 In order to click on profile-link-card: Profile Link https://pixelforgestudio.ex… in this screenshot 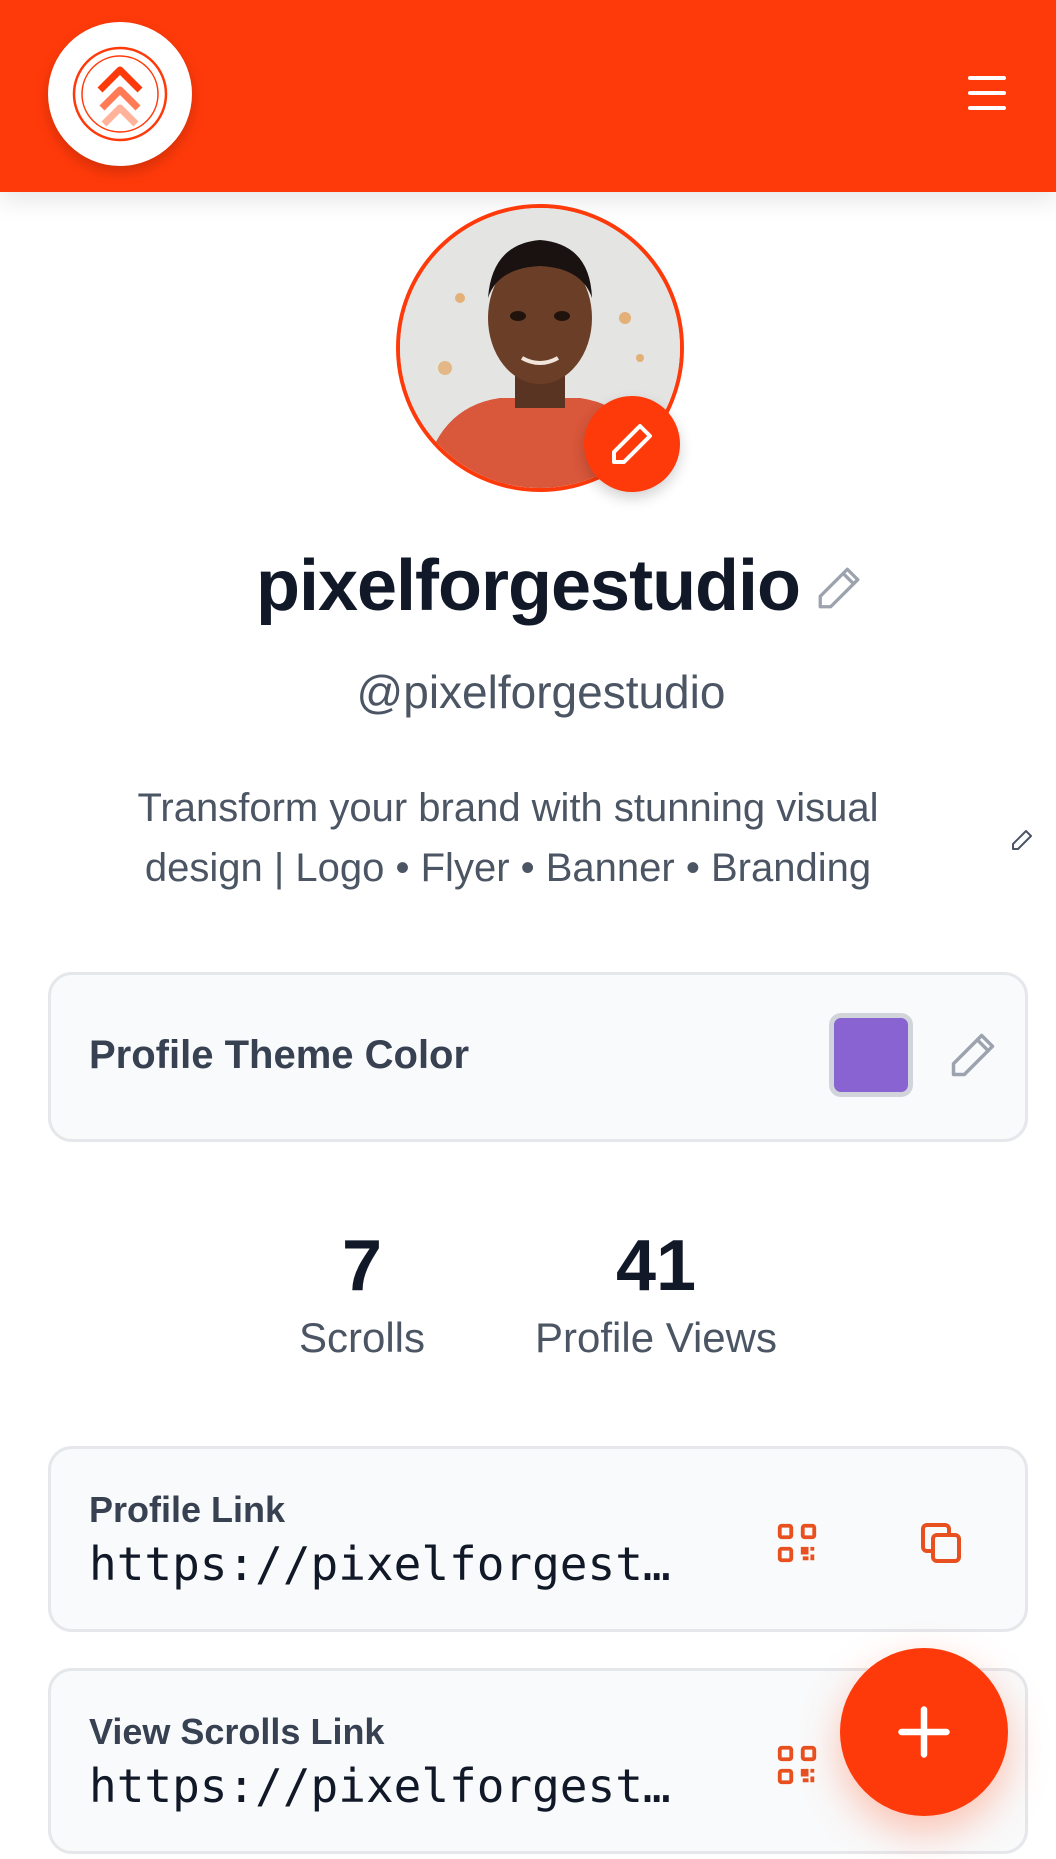, I will do `click(538, 1539)`.